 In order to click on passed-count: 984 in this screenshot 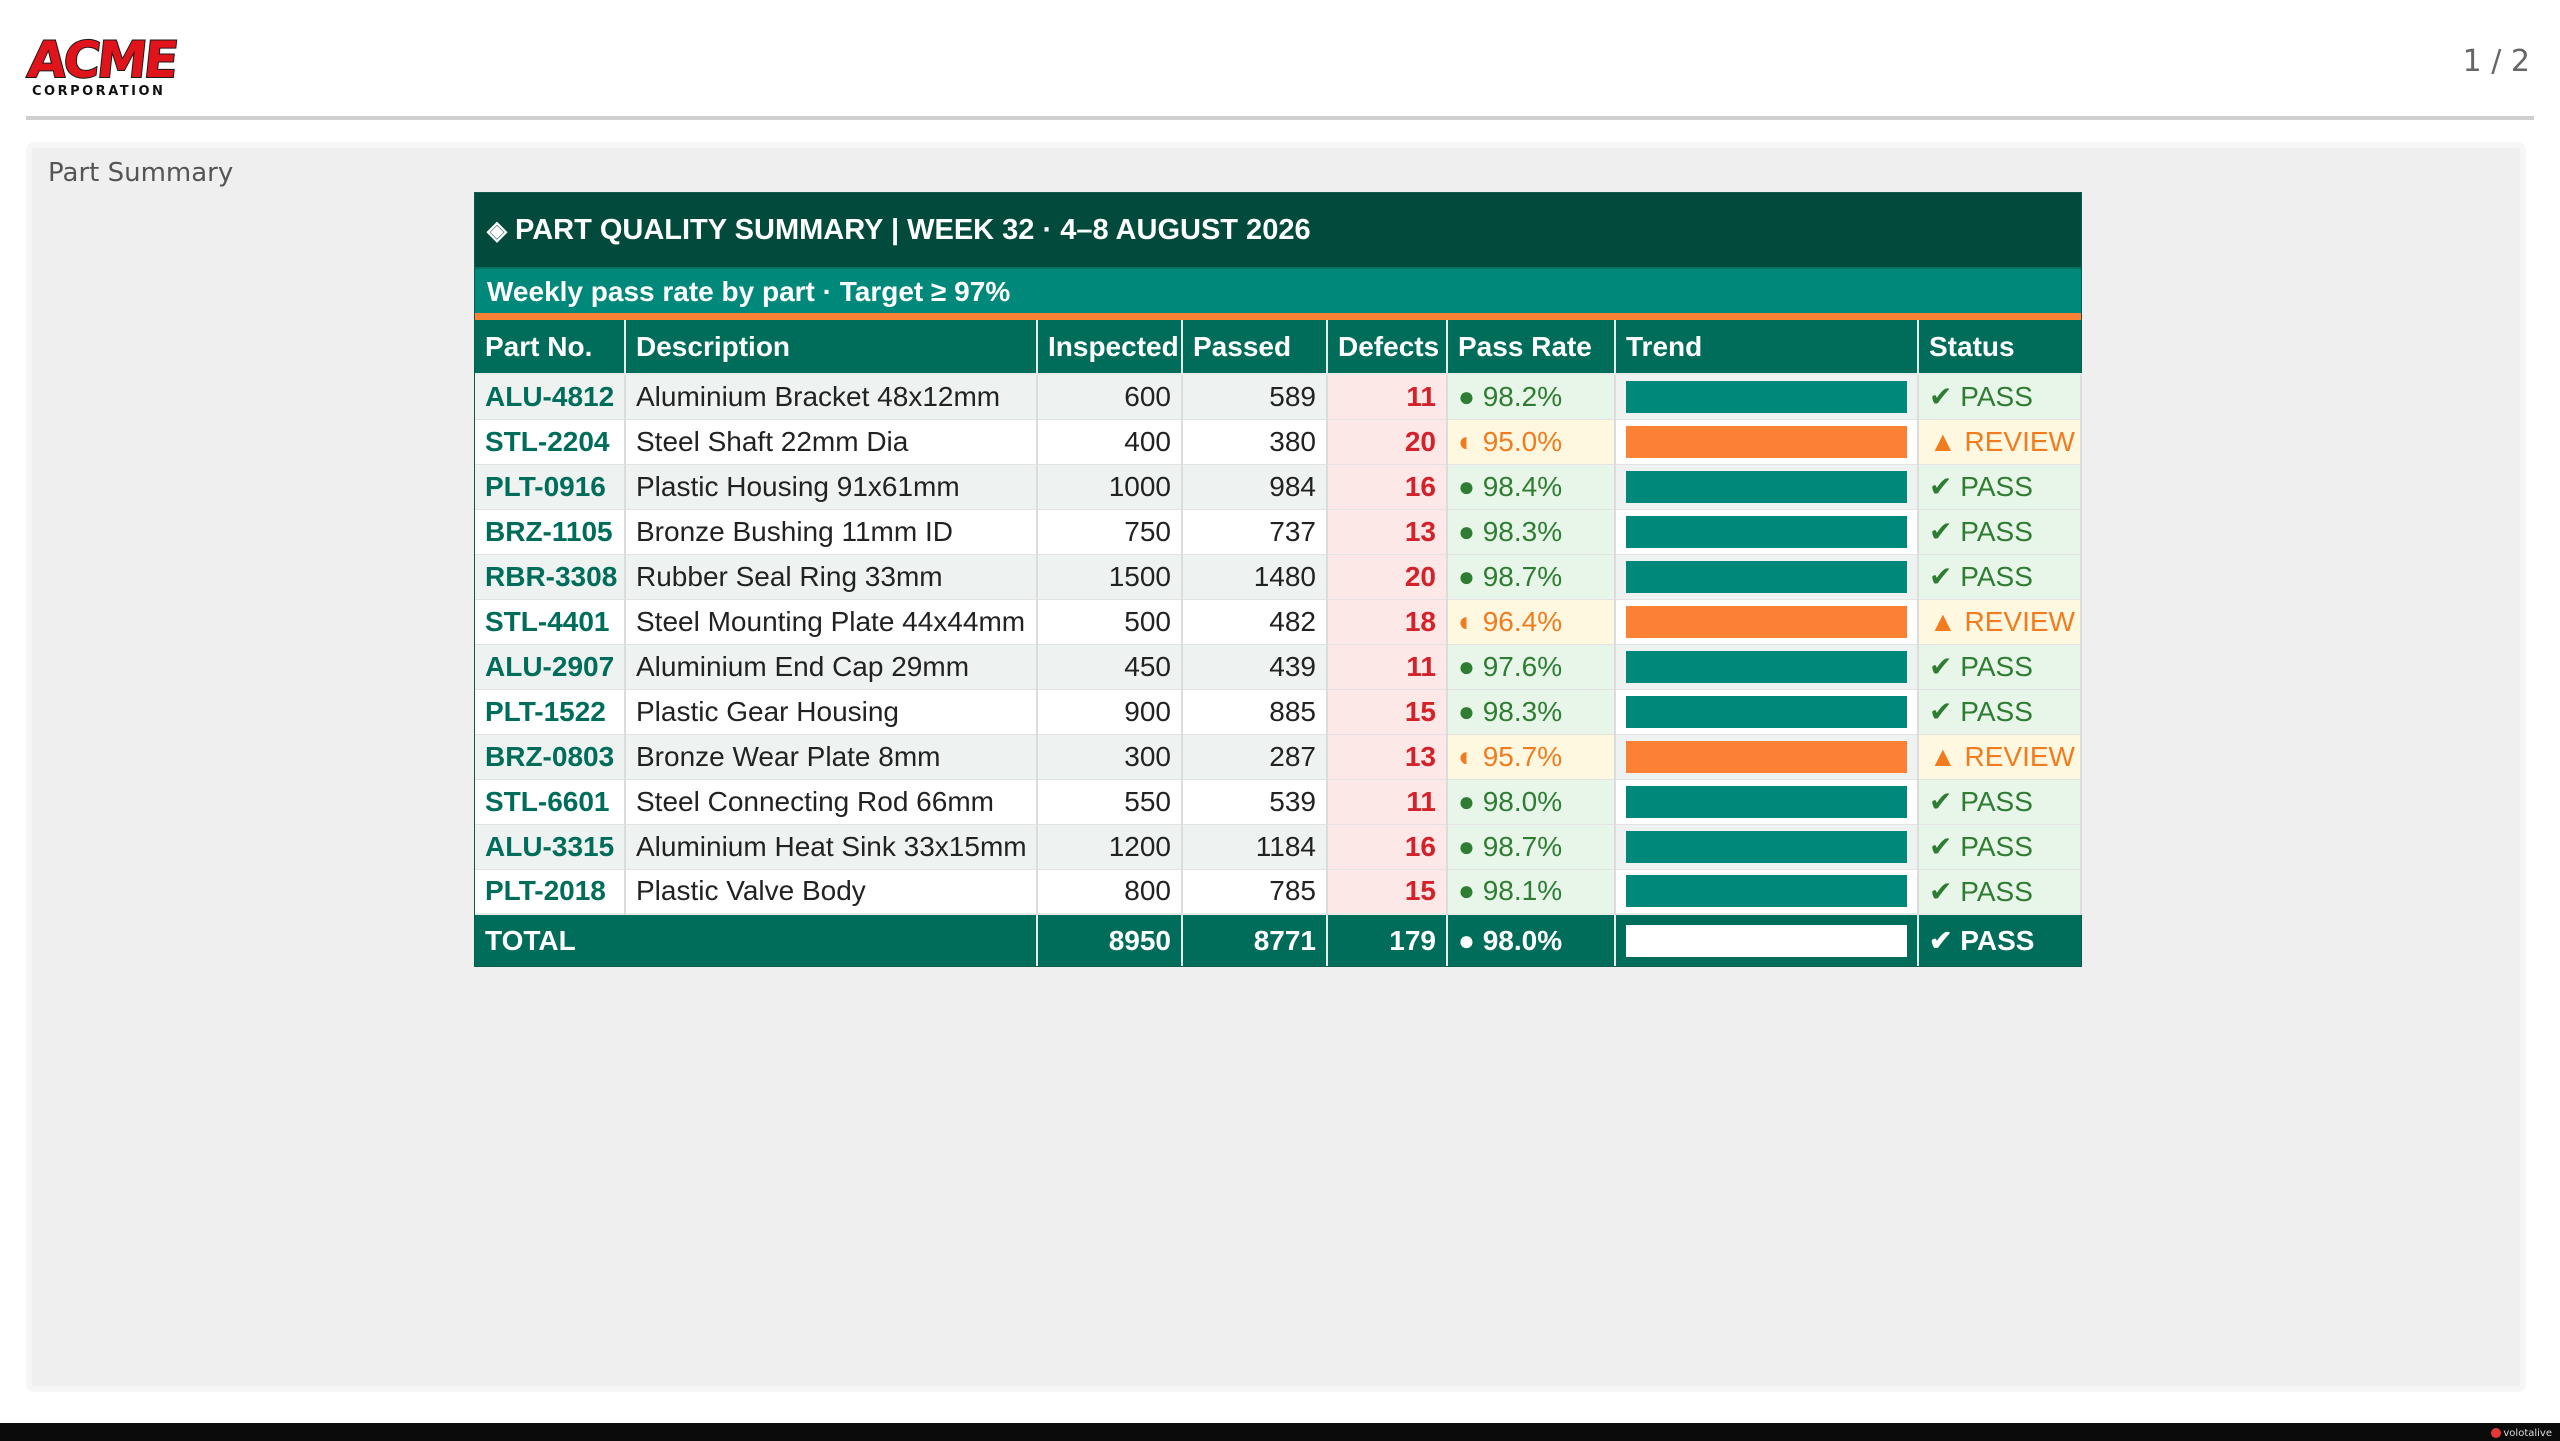, I will do `click(1255, 487)`.